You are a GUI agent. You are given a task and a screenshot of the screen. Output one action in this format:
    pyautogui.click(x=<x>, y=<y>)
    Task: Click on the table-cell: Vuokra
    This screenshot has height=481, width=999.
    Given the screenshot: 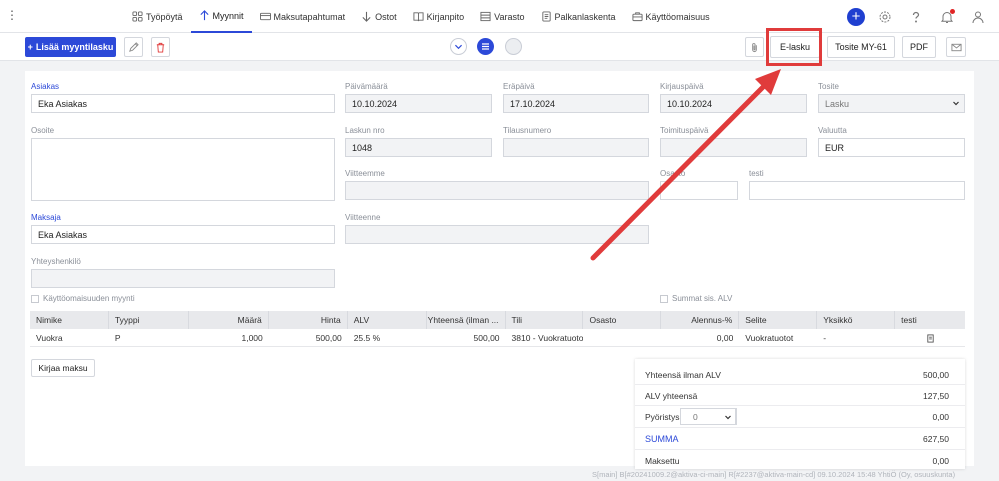 What is the action you would take?
    pyautogui.click(x=69, y=338)
    